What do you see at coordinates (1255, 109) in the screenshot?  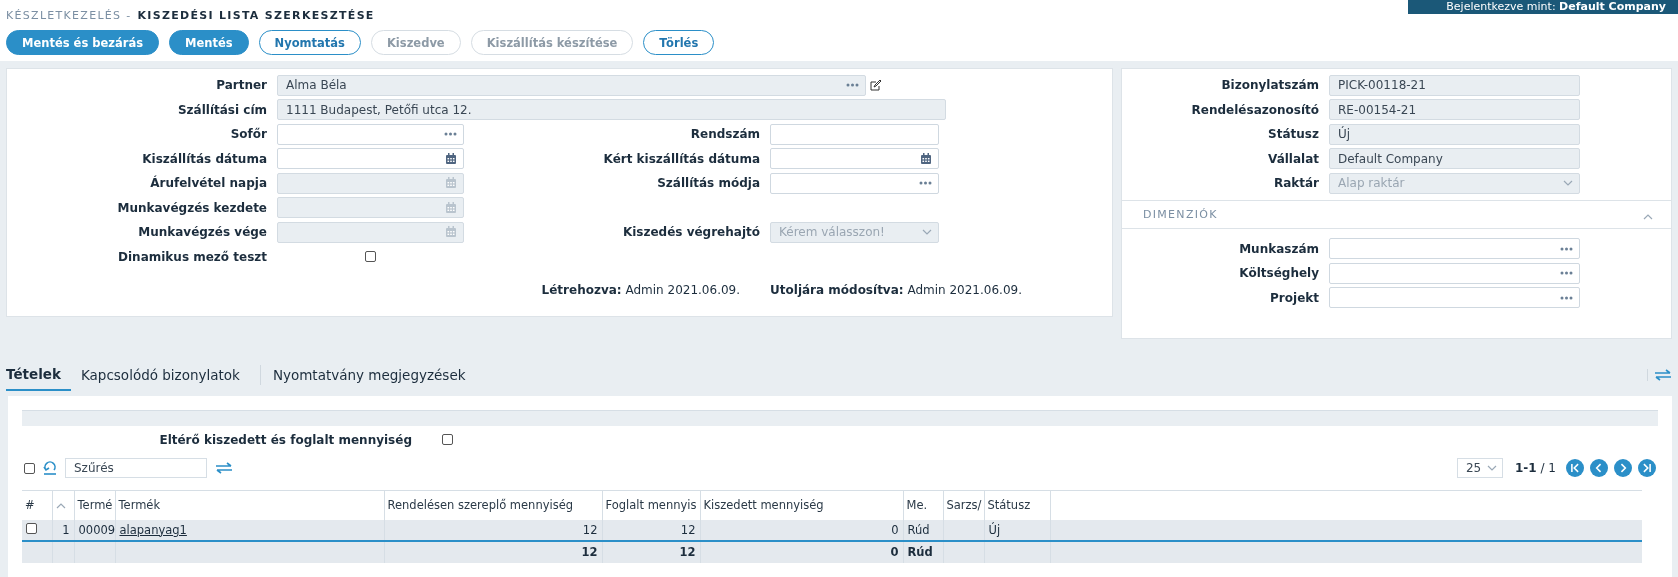 I see `field-label: Rendelésazonosító` at bounding box center [1255, 109].